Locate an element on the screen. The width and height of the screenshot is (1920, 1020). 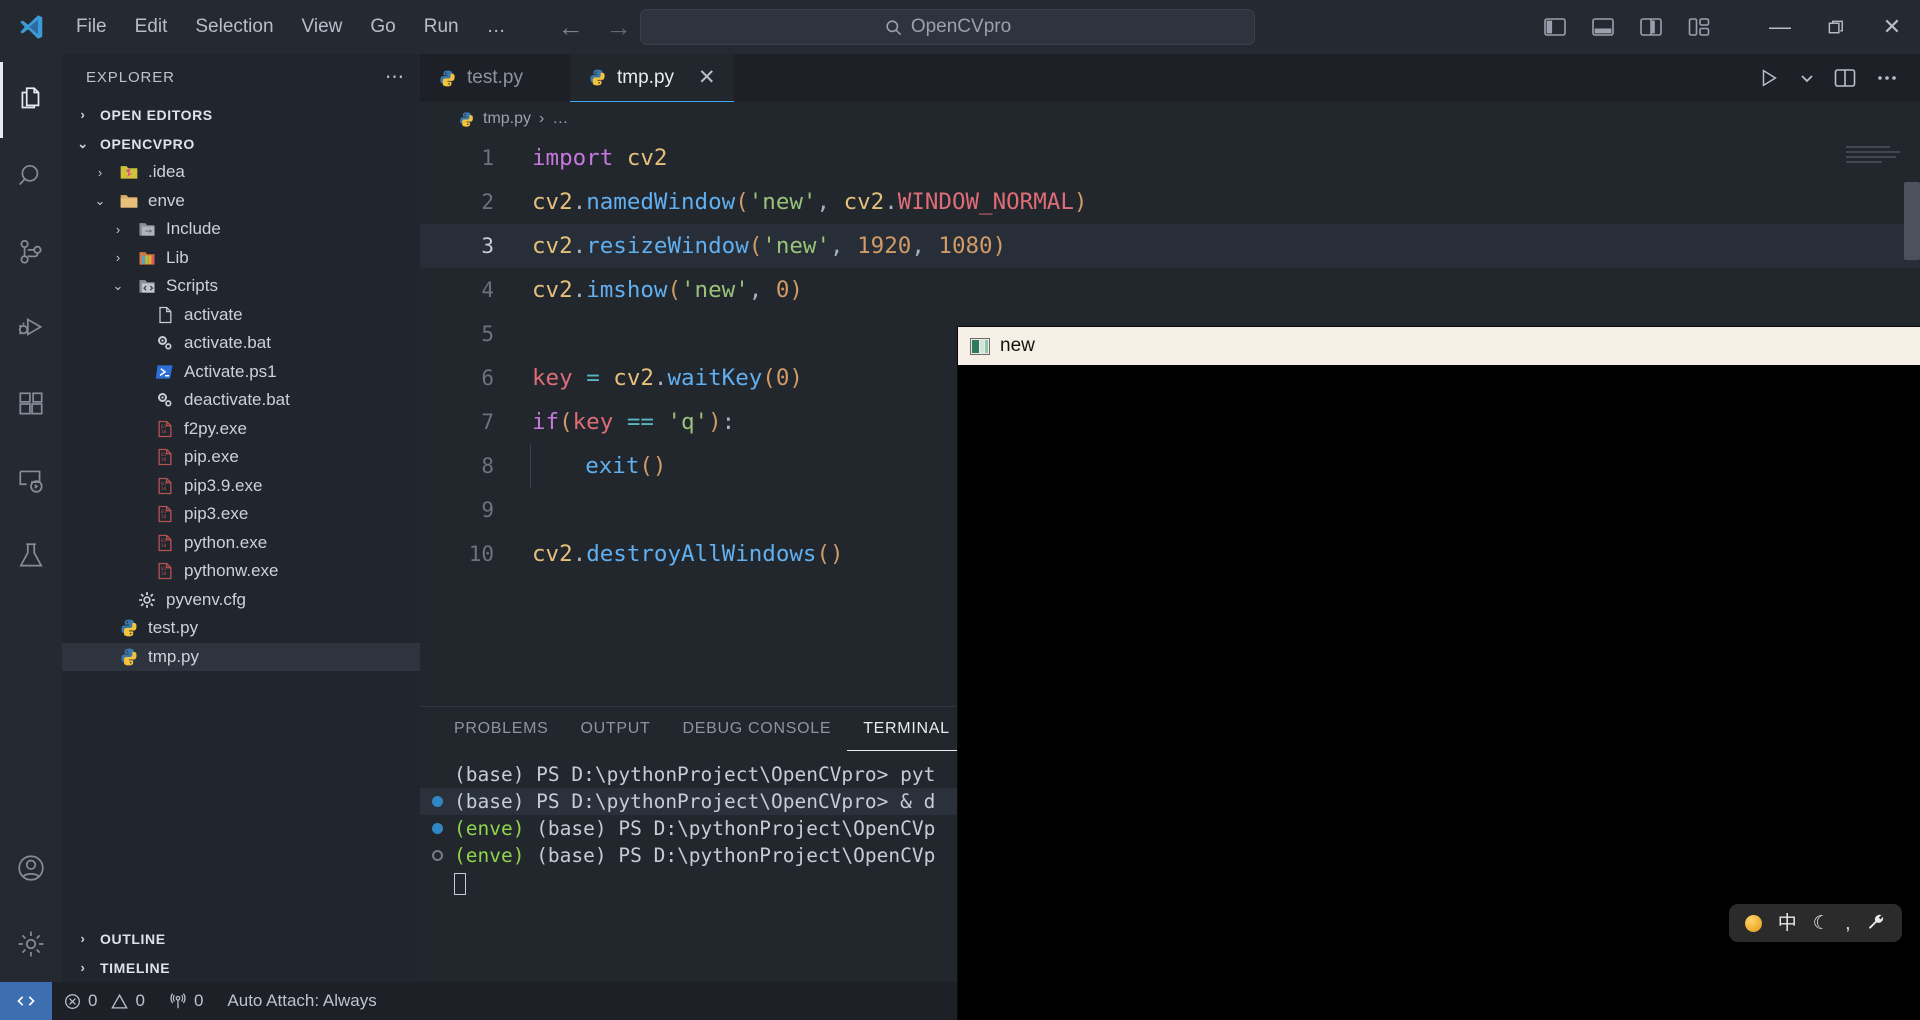
status-ports: 0 is located at coordinates (186, 1001).